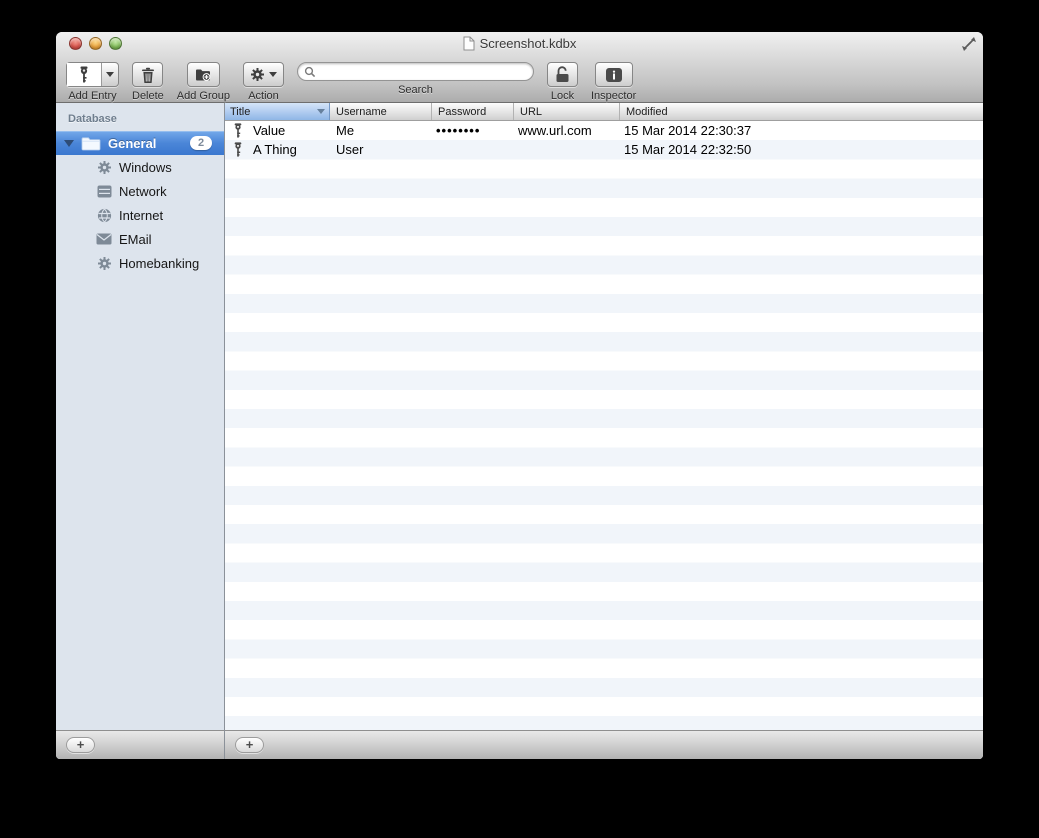 This screenshot has width=1039, height=838. What do you see at coordinates (458, 131) in the screenshot?
I see `entry-password: ••••••••` at bounding box center [458, 131].